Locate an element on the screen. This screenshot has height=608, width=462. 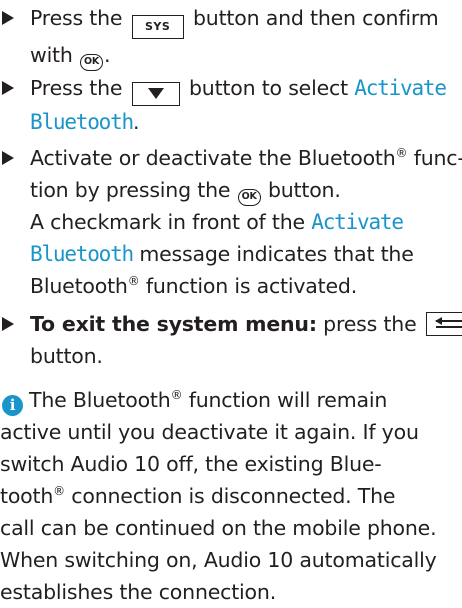
step-3-text-line5: Bluetooth is located at coordinates (79, 286).